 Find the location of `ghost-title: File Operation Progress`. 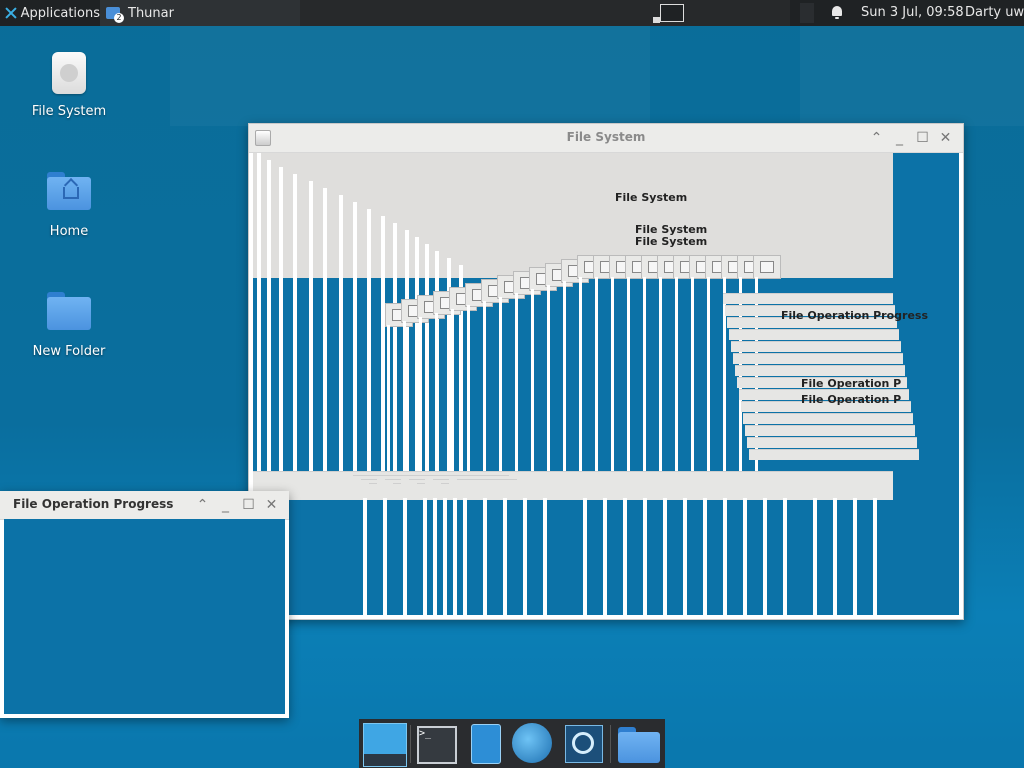

ghost-title: File Operation Progress is located at coordinates (855, 315).